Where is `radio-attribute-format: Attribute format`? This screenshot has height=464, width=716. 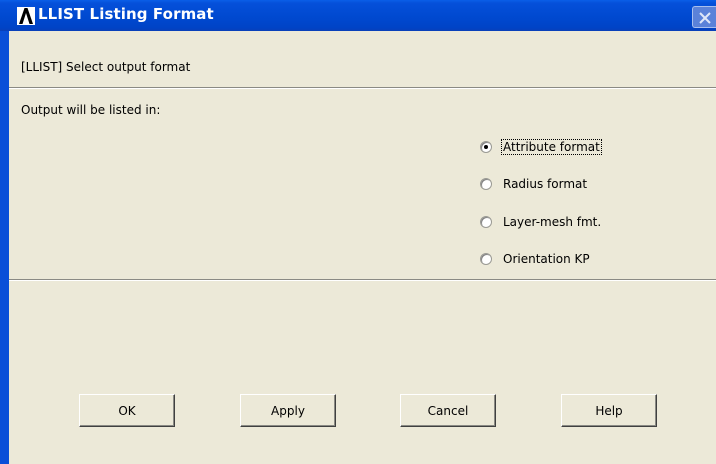
radio-attribute-format: Attribute format is located at coordinates (570, 147).